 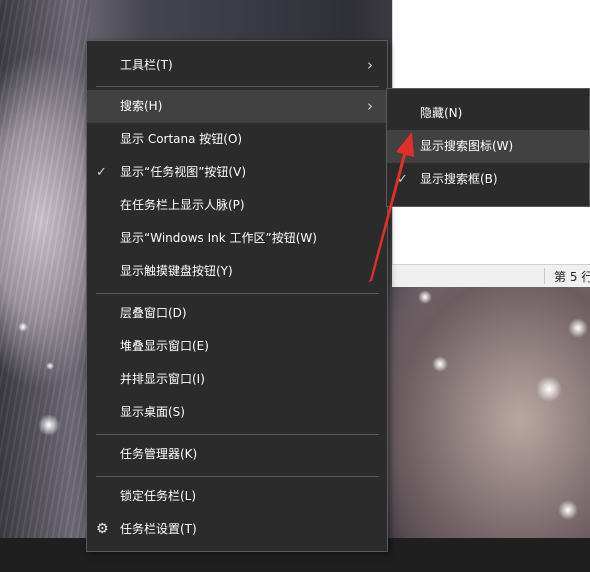 What do you see at coordinates (159, 454) in the screenshot?
I see `menu-item-label: 任务管理器(K)` at bounding box center [159, 454].